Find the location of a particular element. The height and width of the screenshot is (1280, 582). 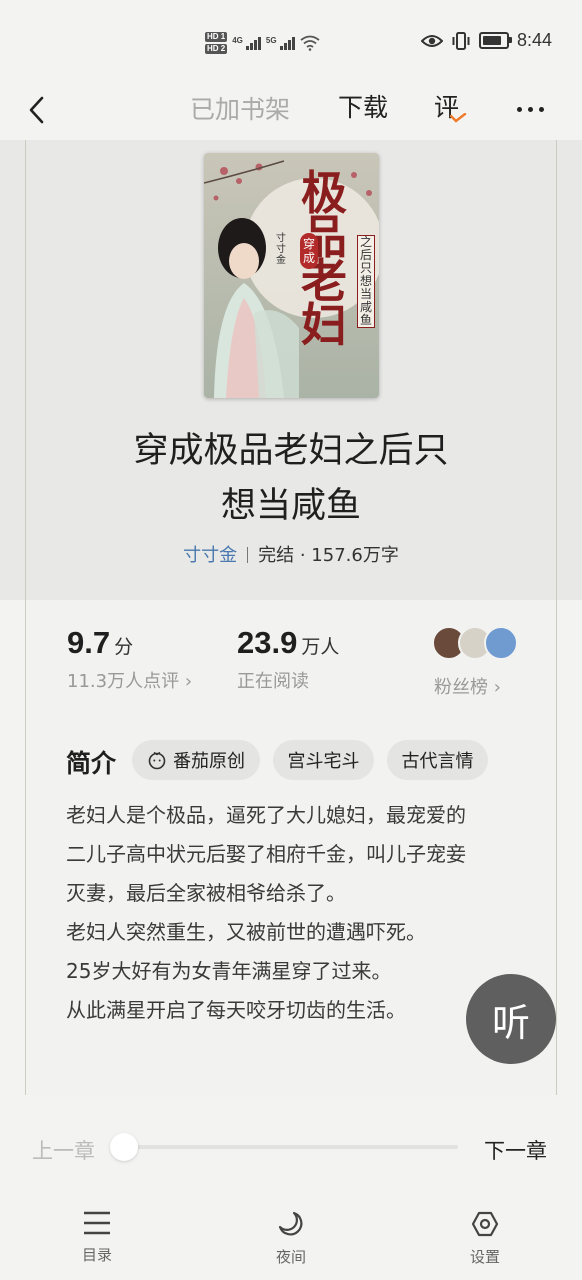

chevron-left-icon is located at coordinates (36, 110).